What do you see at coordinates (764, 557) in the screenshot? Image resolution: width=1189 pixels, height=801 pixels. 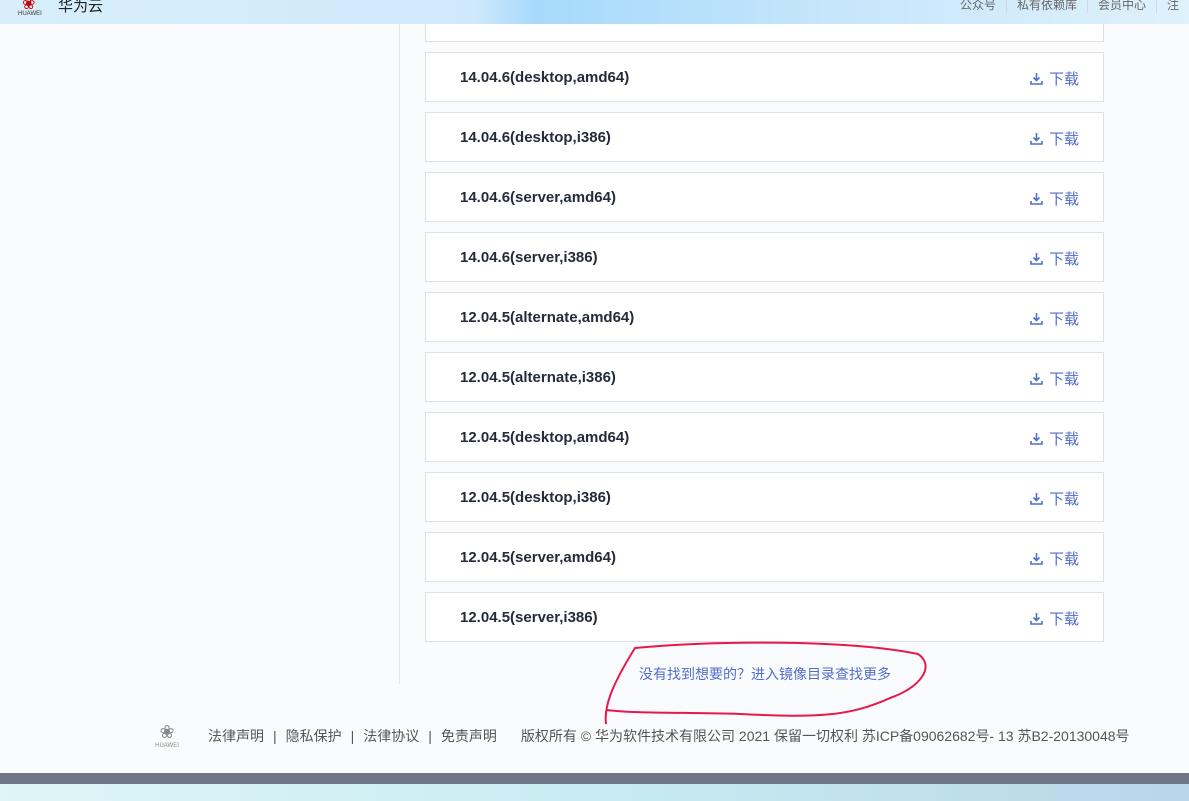 I see `list-item: 12.04.5(server,amd64) 下载` at bounding box center [764, 557].